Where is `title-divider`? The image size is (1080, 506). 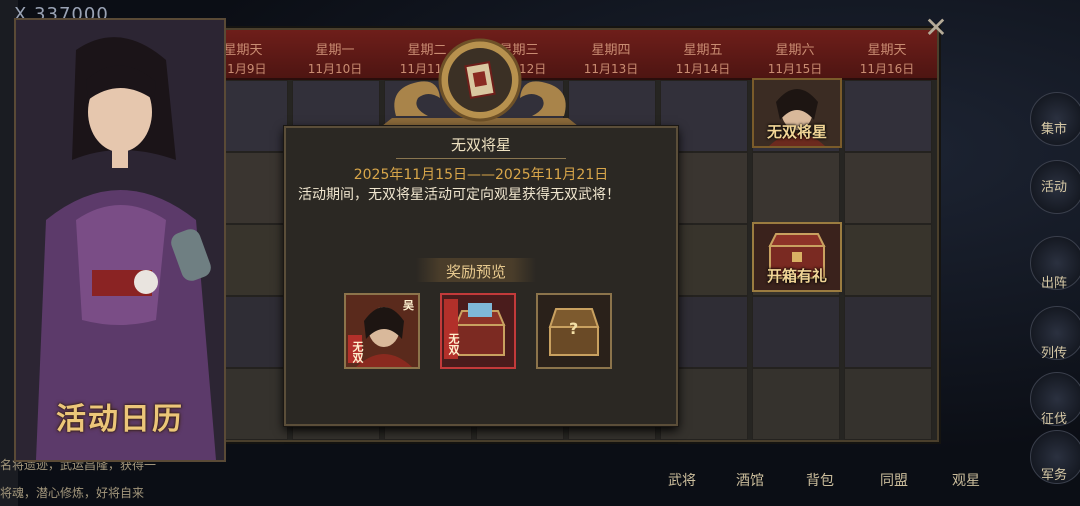 title-divider is located at coordinates (481, 158).